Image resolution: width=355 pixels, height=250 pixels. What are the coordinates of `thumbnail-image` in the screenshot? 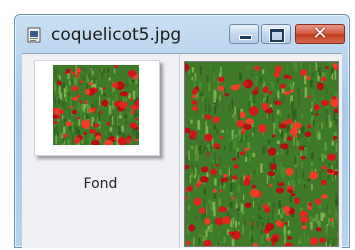 It's located at (96, 105).